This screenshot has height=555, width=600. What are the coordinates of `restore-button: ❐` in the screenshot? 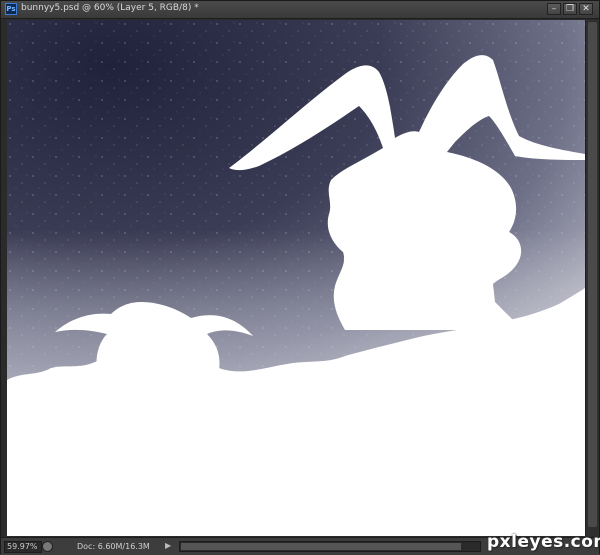 It's located at (570, 9).